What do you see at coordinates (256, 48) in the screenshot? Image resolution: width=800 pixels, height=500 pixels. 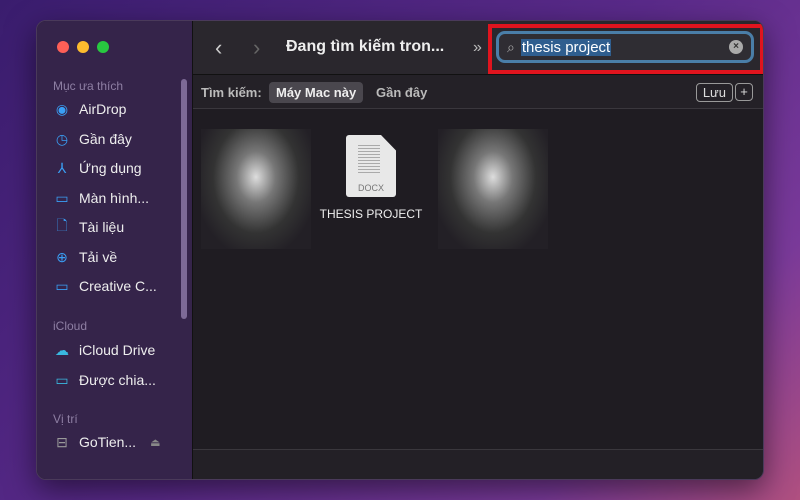 I see `forward-button: ›` at bounding box center [256, 48].